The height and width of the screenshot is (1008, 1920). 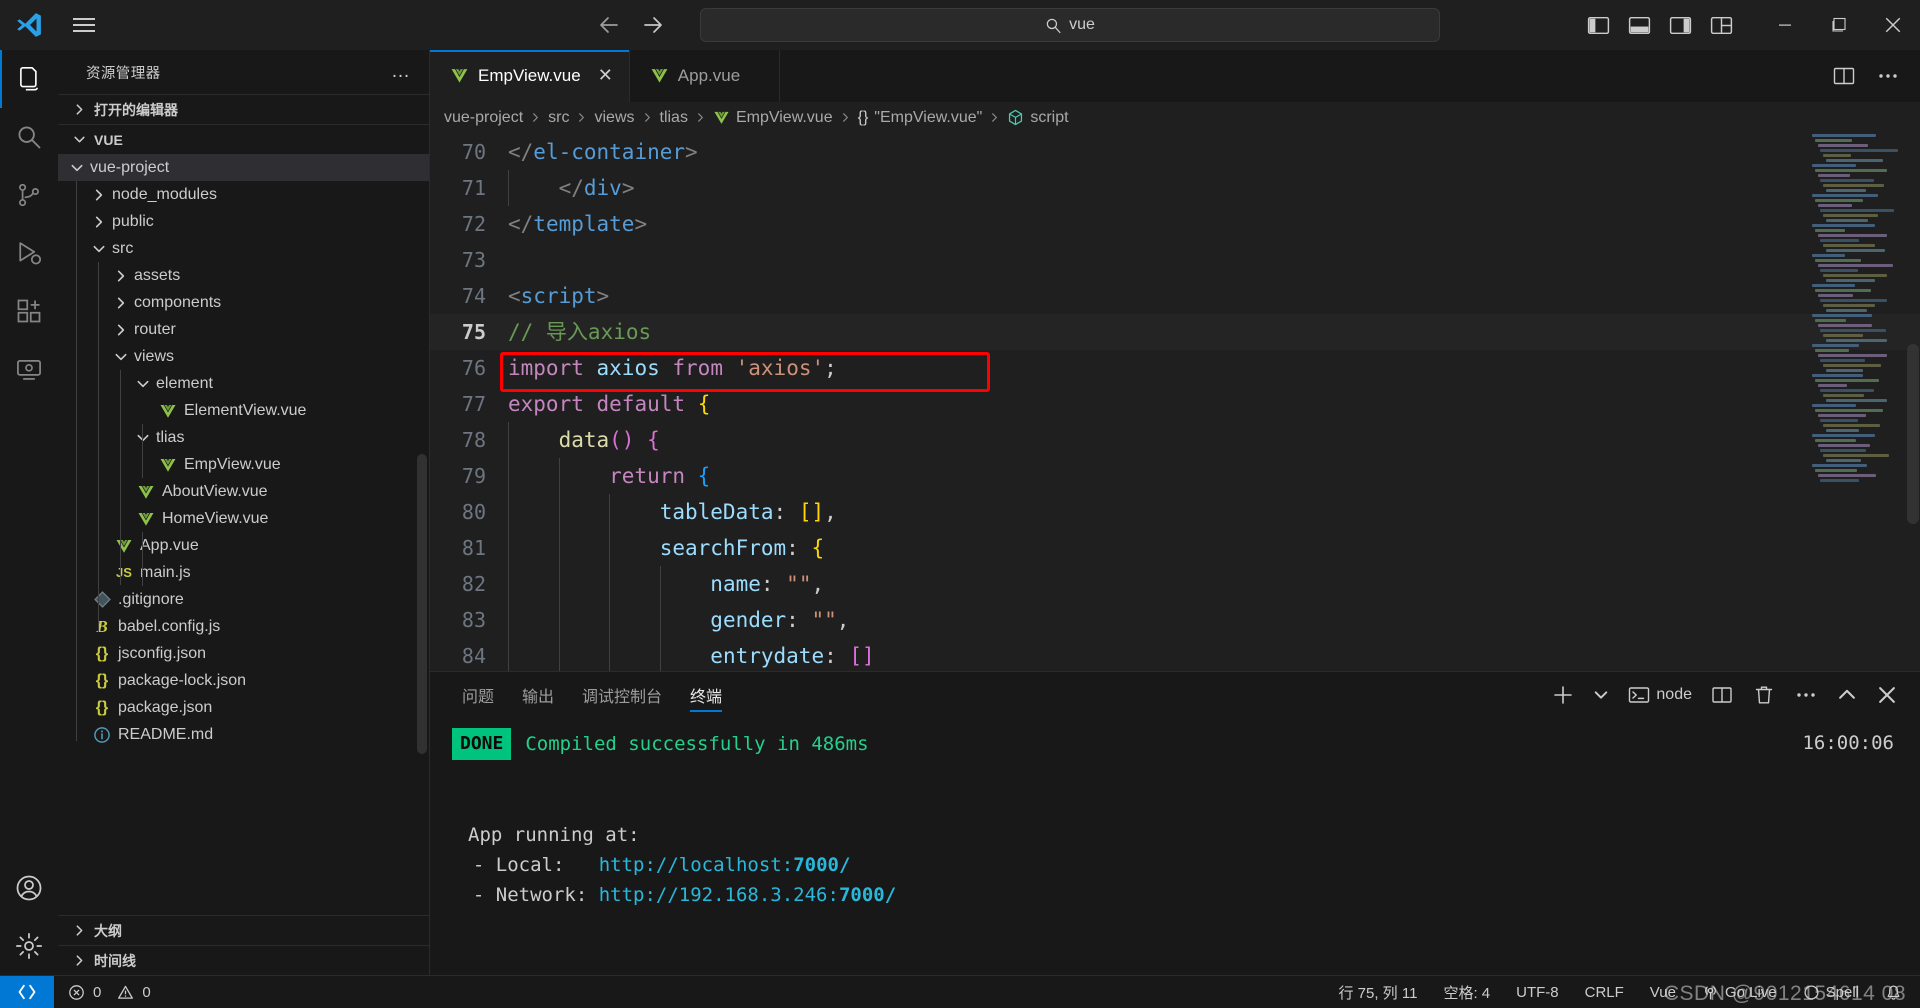 What do you see at coordinates (29, 137) in the screenshot?
I see `activity-item-search` at bounding box center [29, 137].